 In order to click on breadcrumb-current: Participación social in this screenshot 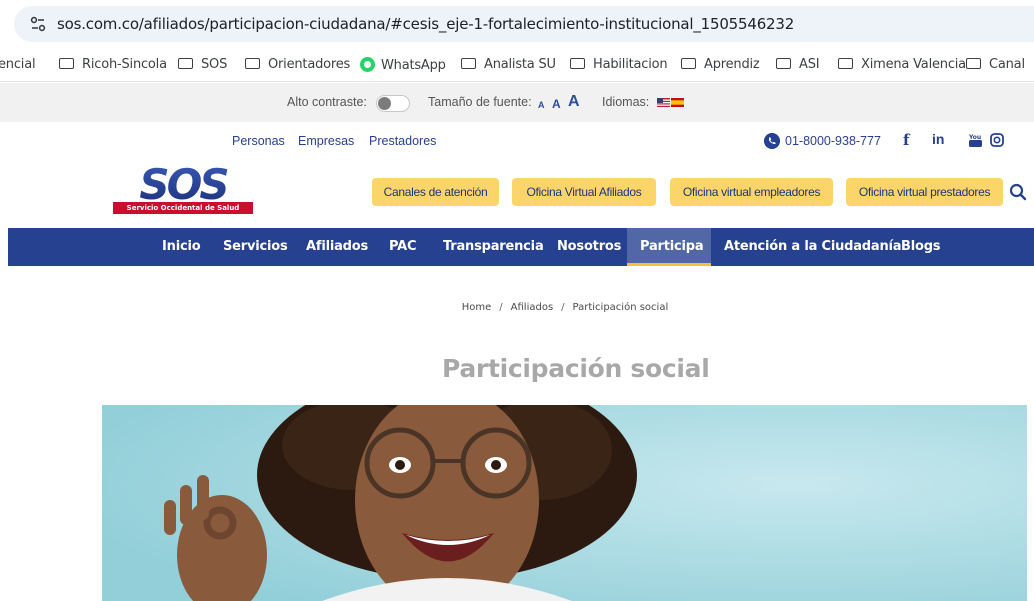, I will do `click(620, 307)`.